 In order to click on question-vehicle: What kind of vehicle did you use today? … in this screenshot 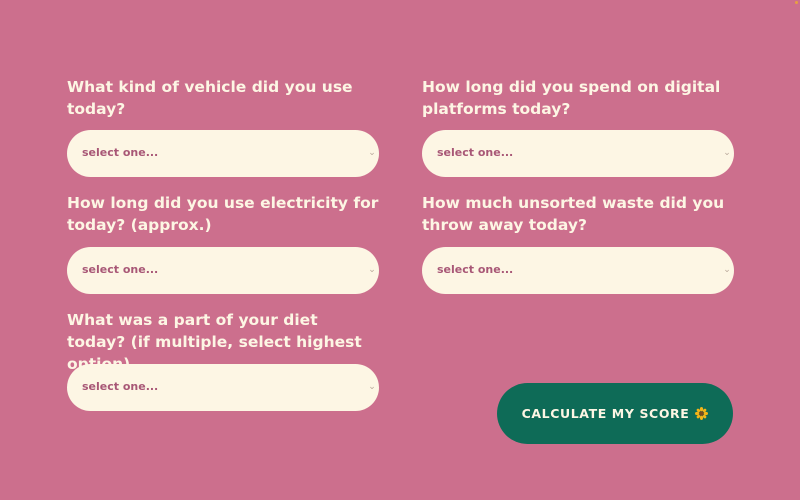, I will do `click(223, 127)`.